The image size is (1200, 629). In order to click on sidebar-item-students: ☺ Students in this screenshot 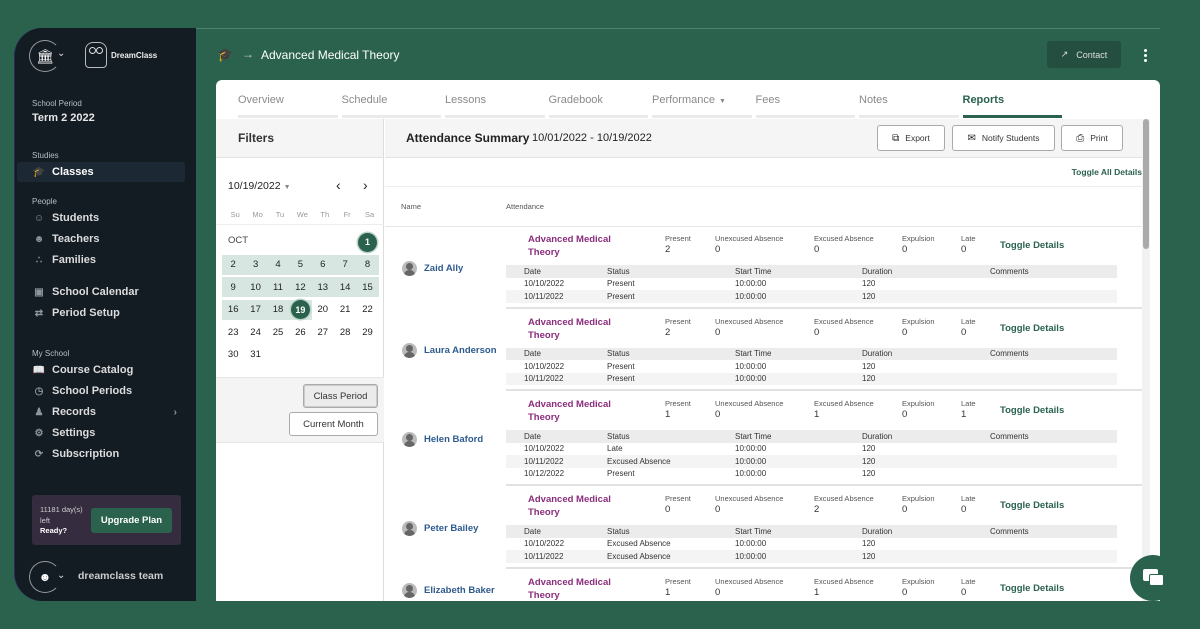, I will do `click(101, 218)`.